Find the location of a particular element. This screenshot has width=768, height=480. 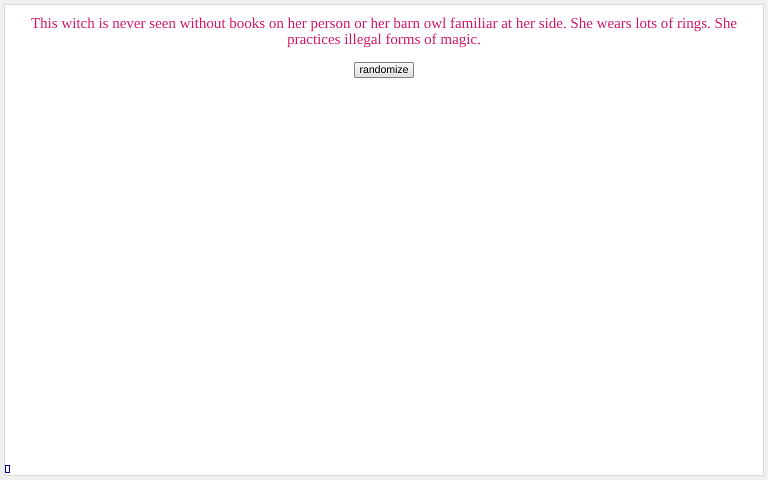

randomize-button: randomize is located at coordinates (384, 70).